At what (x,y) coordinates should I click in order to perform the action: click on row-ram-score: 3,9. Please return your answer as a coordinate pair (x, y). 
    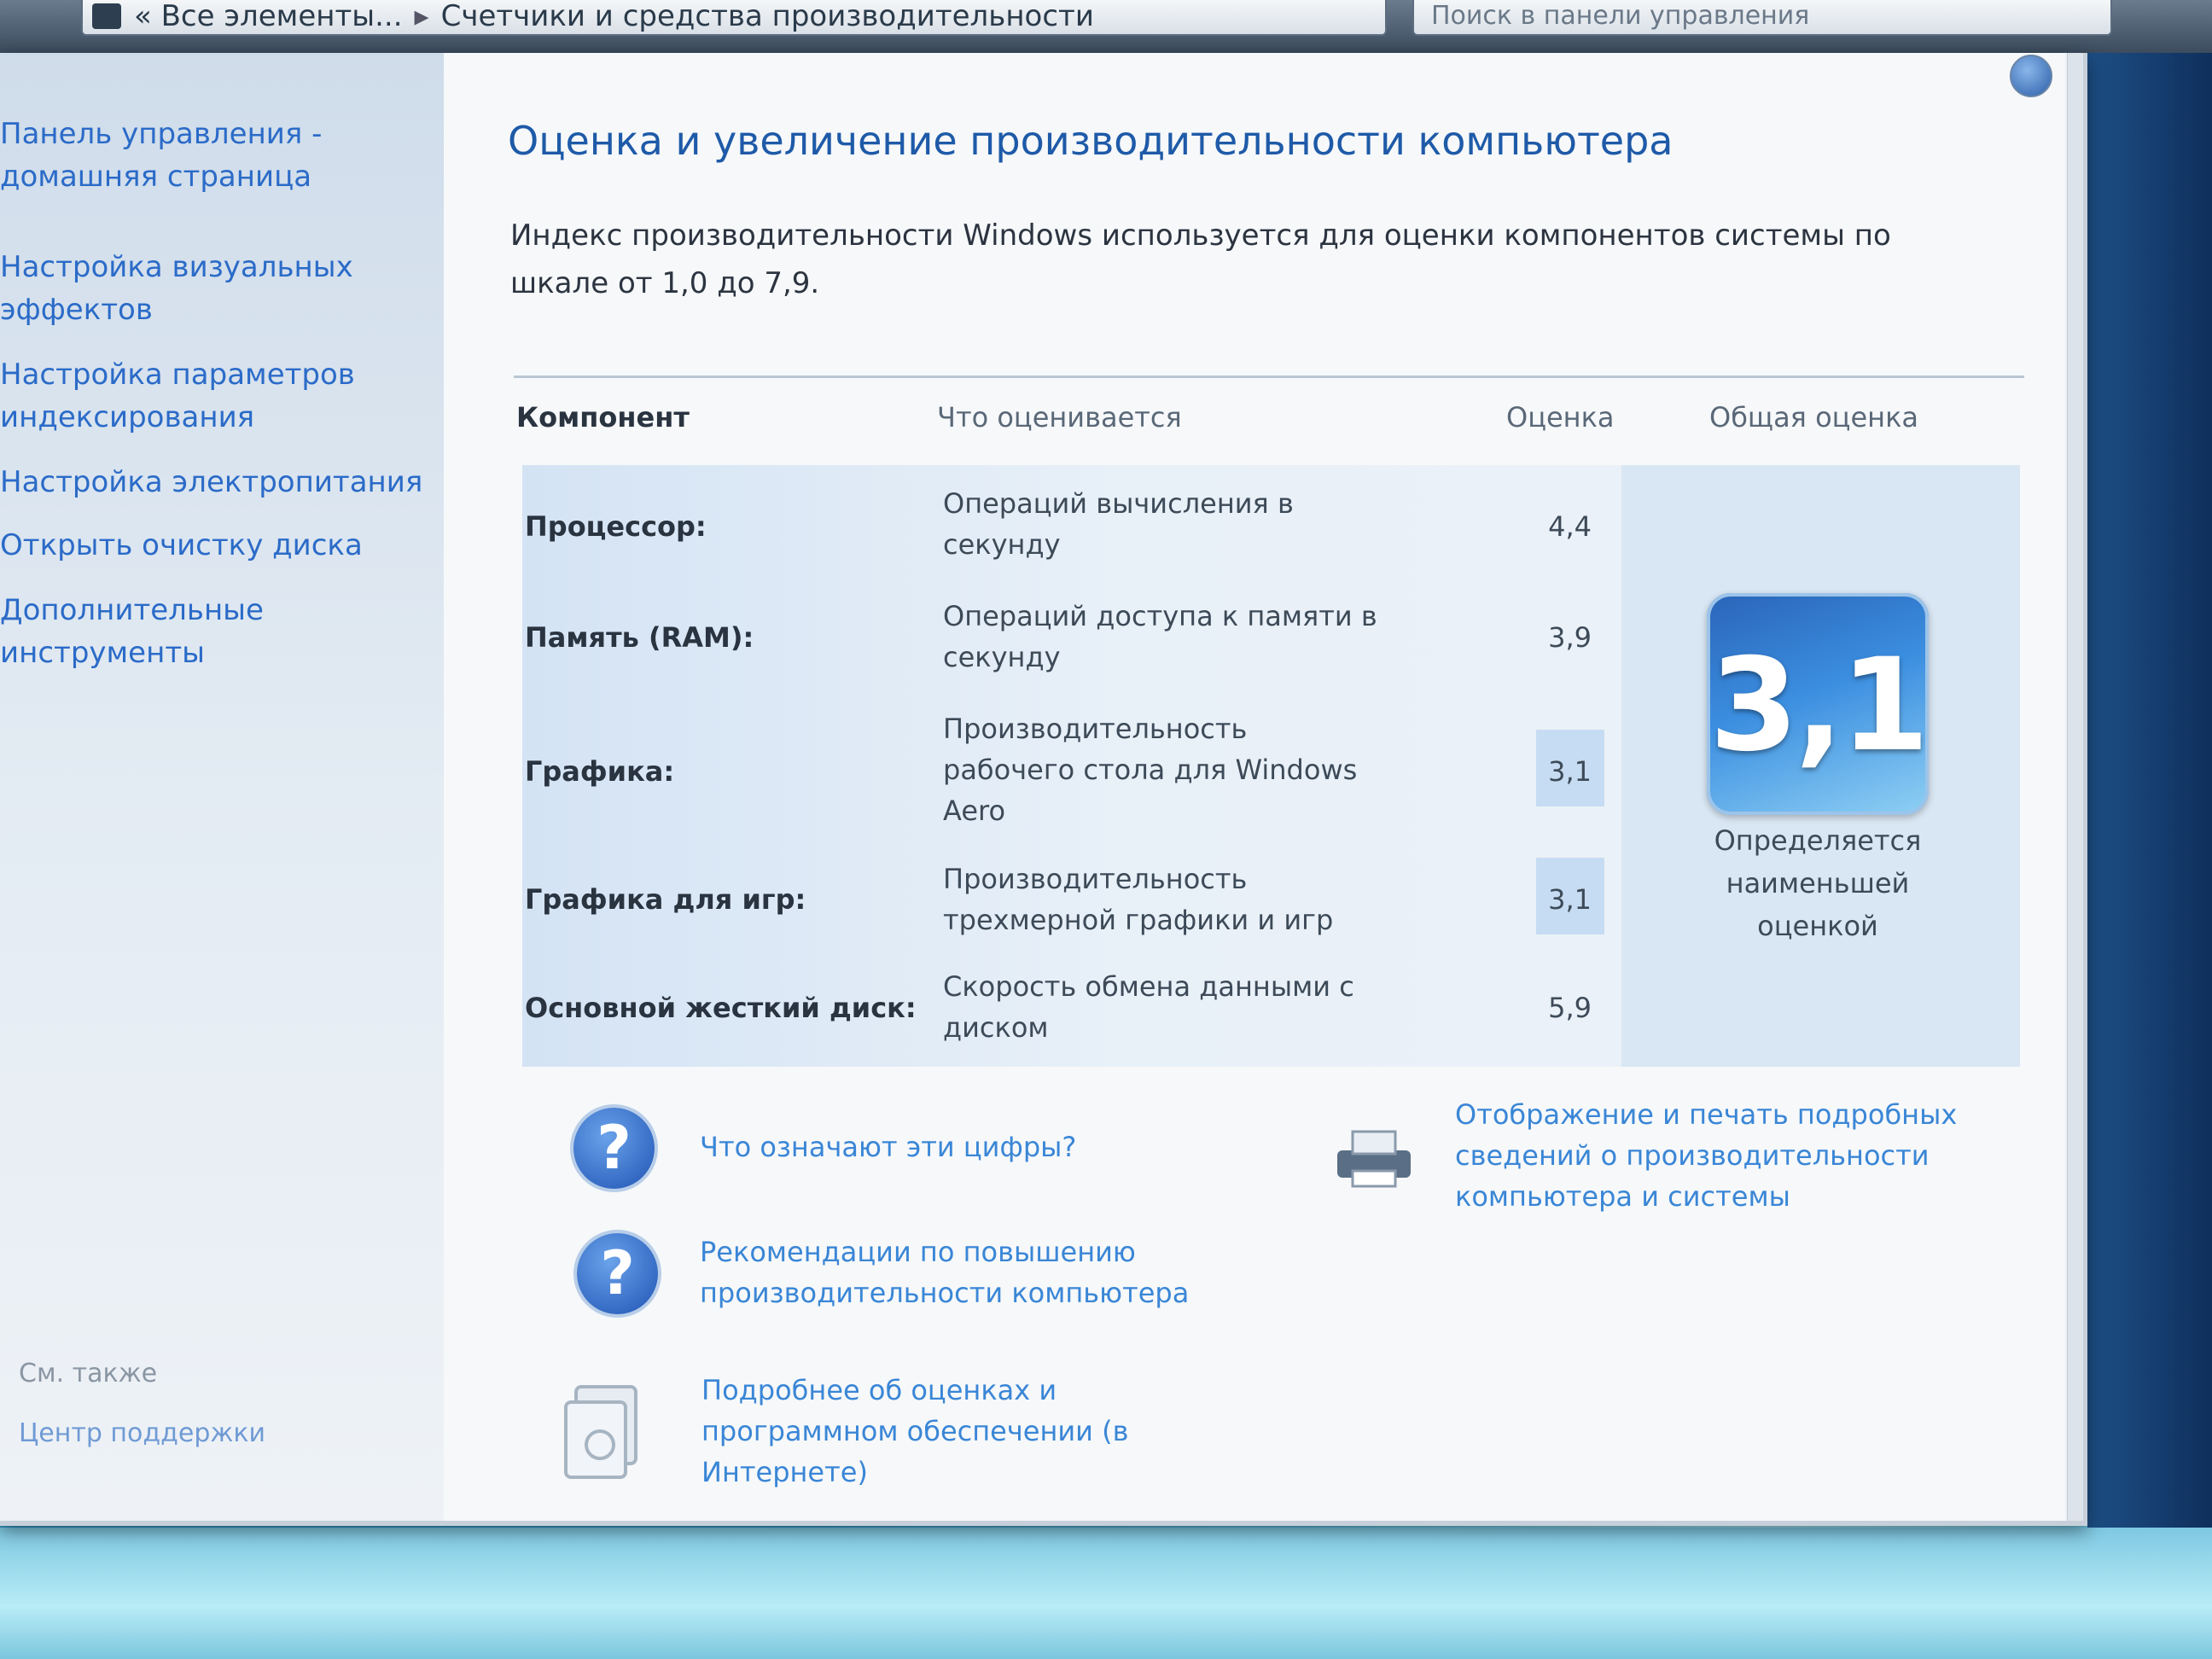
    Looking at the image, I should click on (1570, 637).